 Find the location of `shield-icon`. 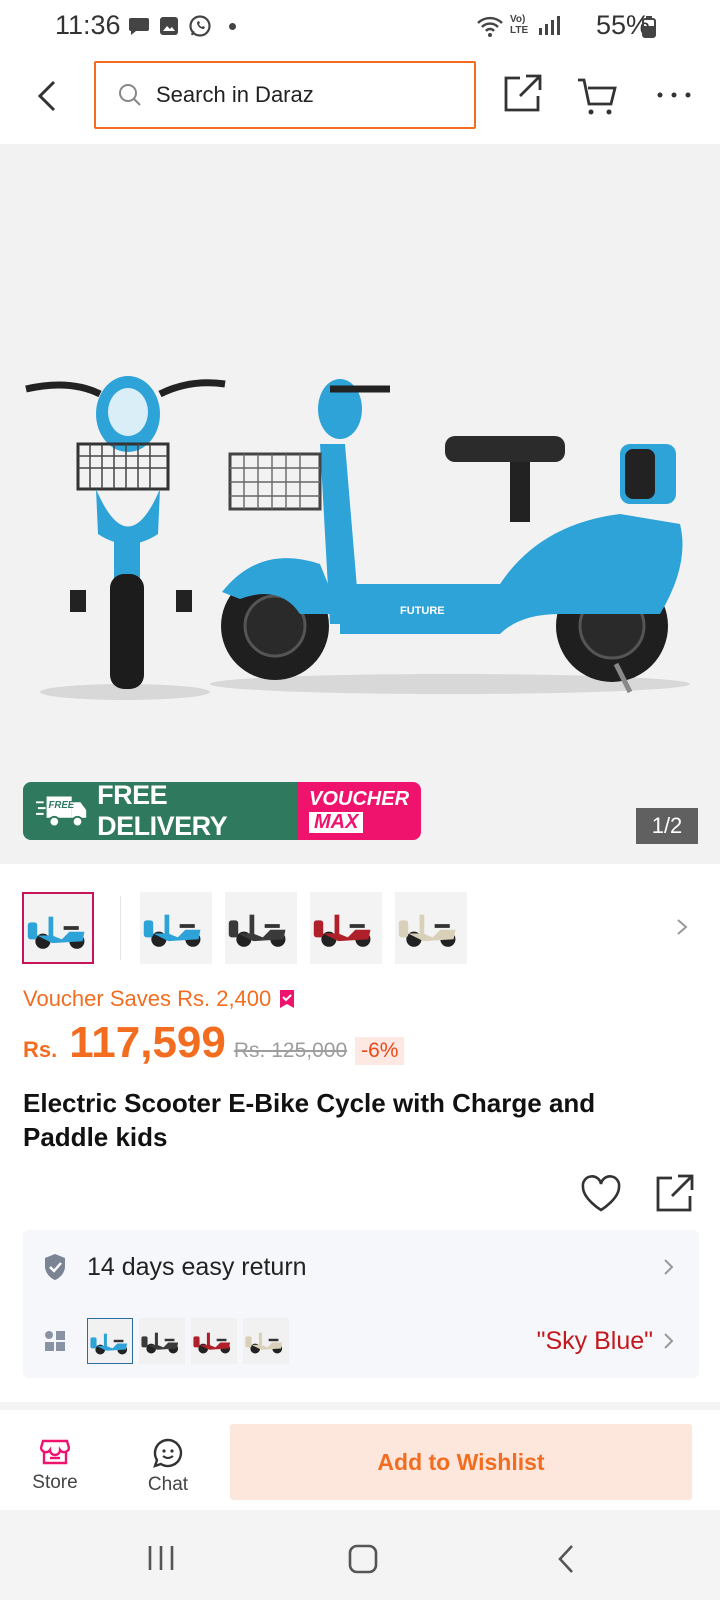

shield-icon is located at coordinates (55, 1267).